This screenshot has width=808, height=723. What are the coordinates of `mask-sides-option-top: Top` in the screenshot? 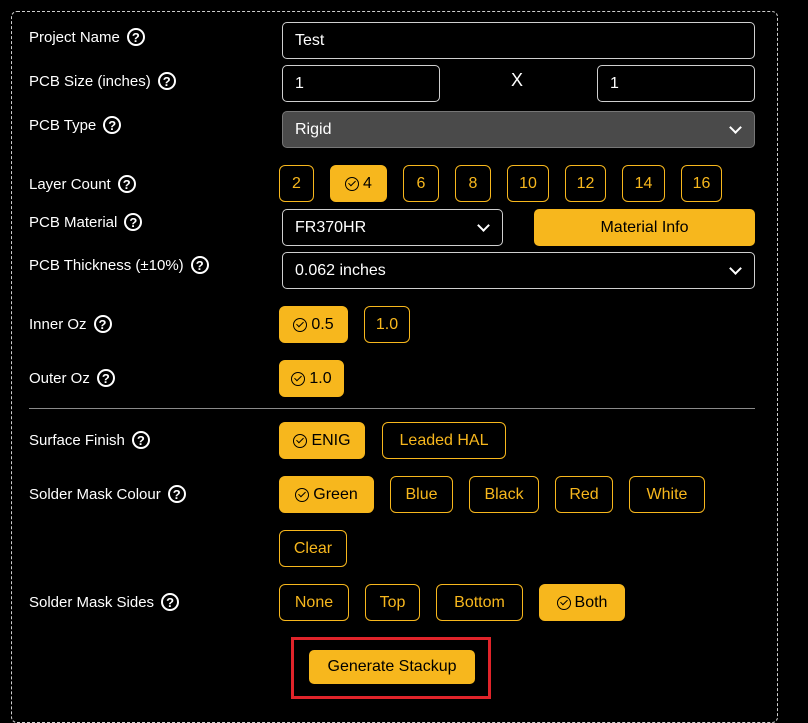 It's located at (392, 602).